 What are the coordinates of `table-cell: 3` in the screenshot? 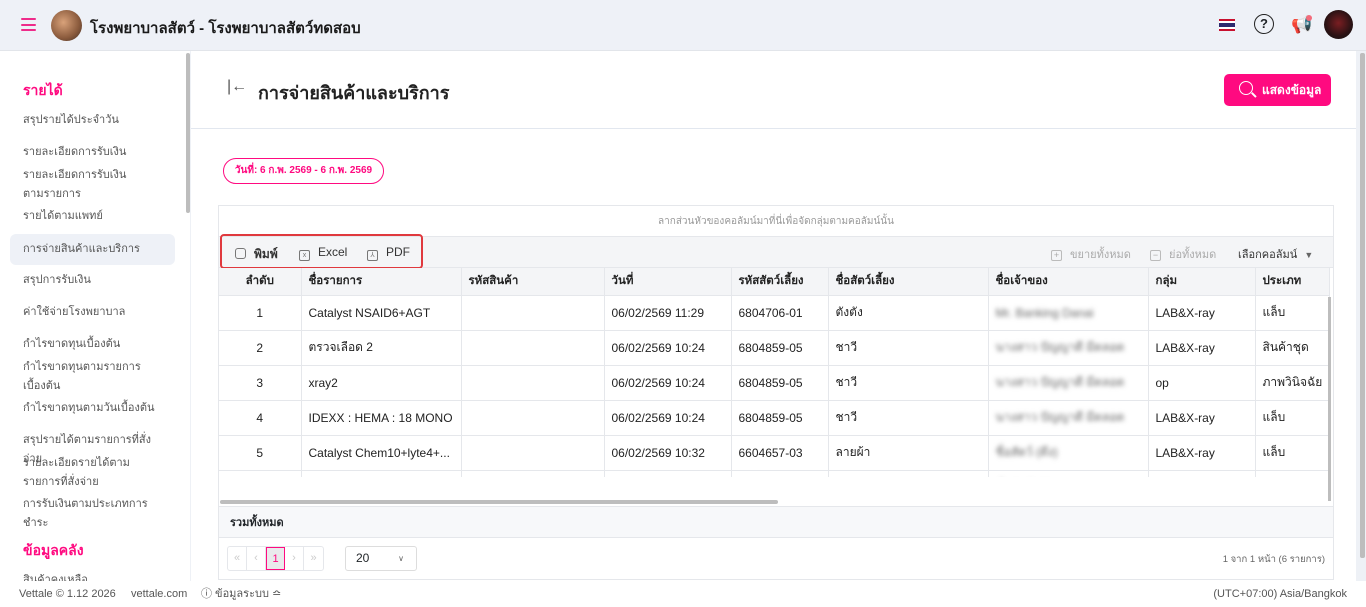 It's located at (260, 383).